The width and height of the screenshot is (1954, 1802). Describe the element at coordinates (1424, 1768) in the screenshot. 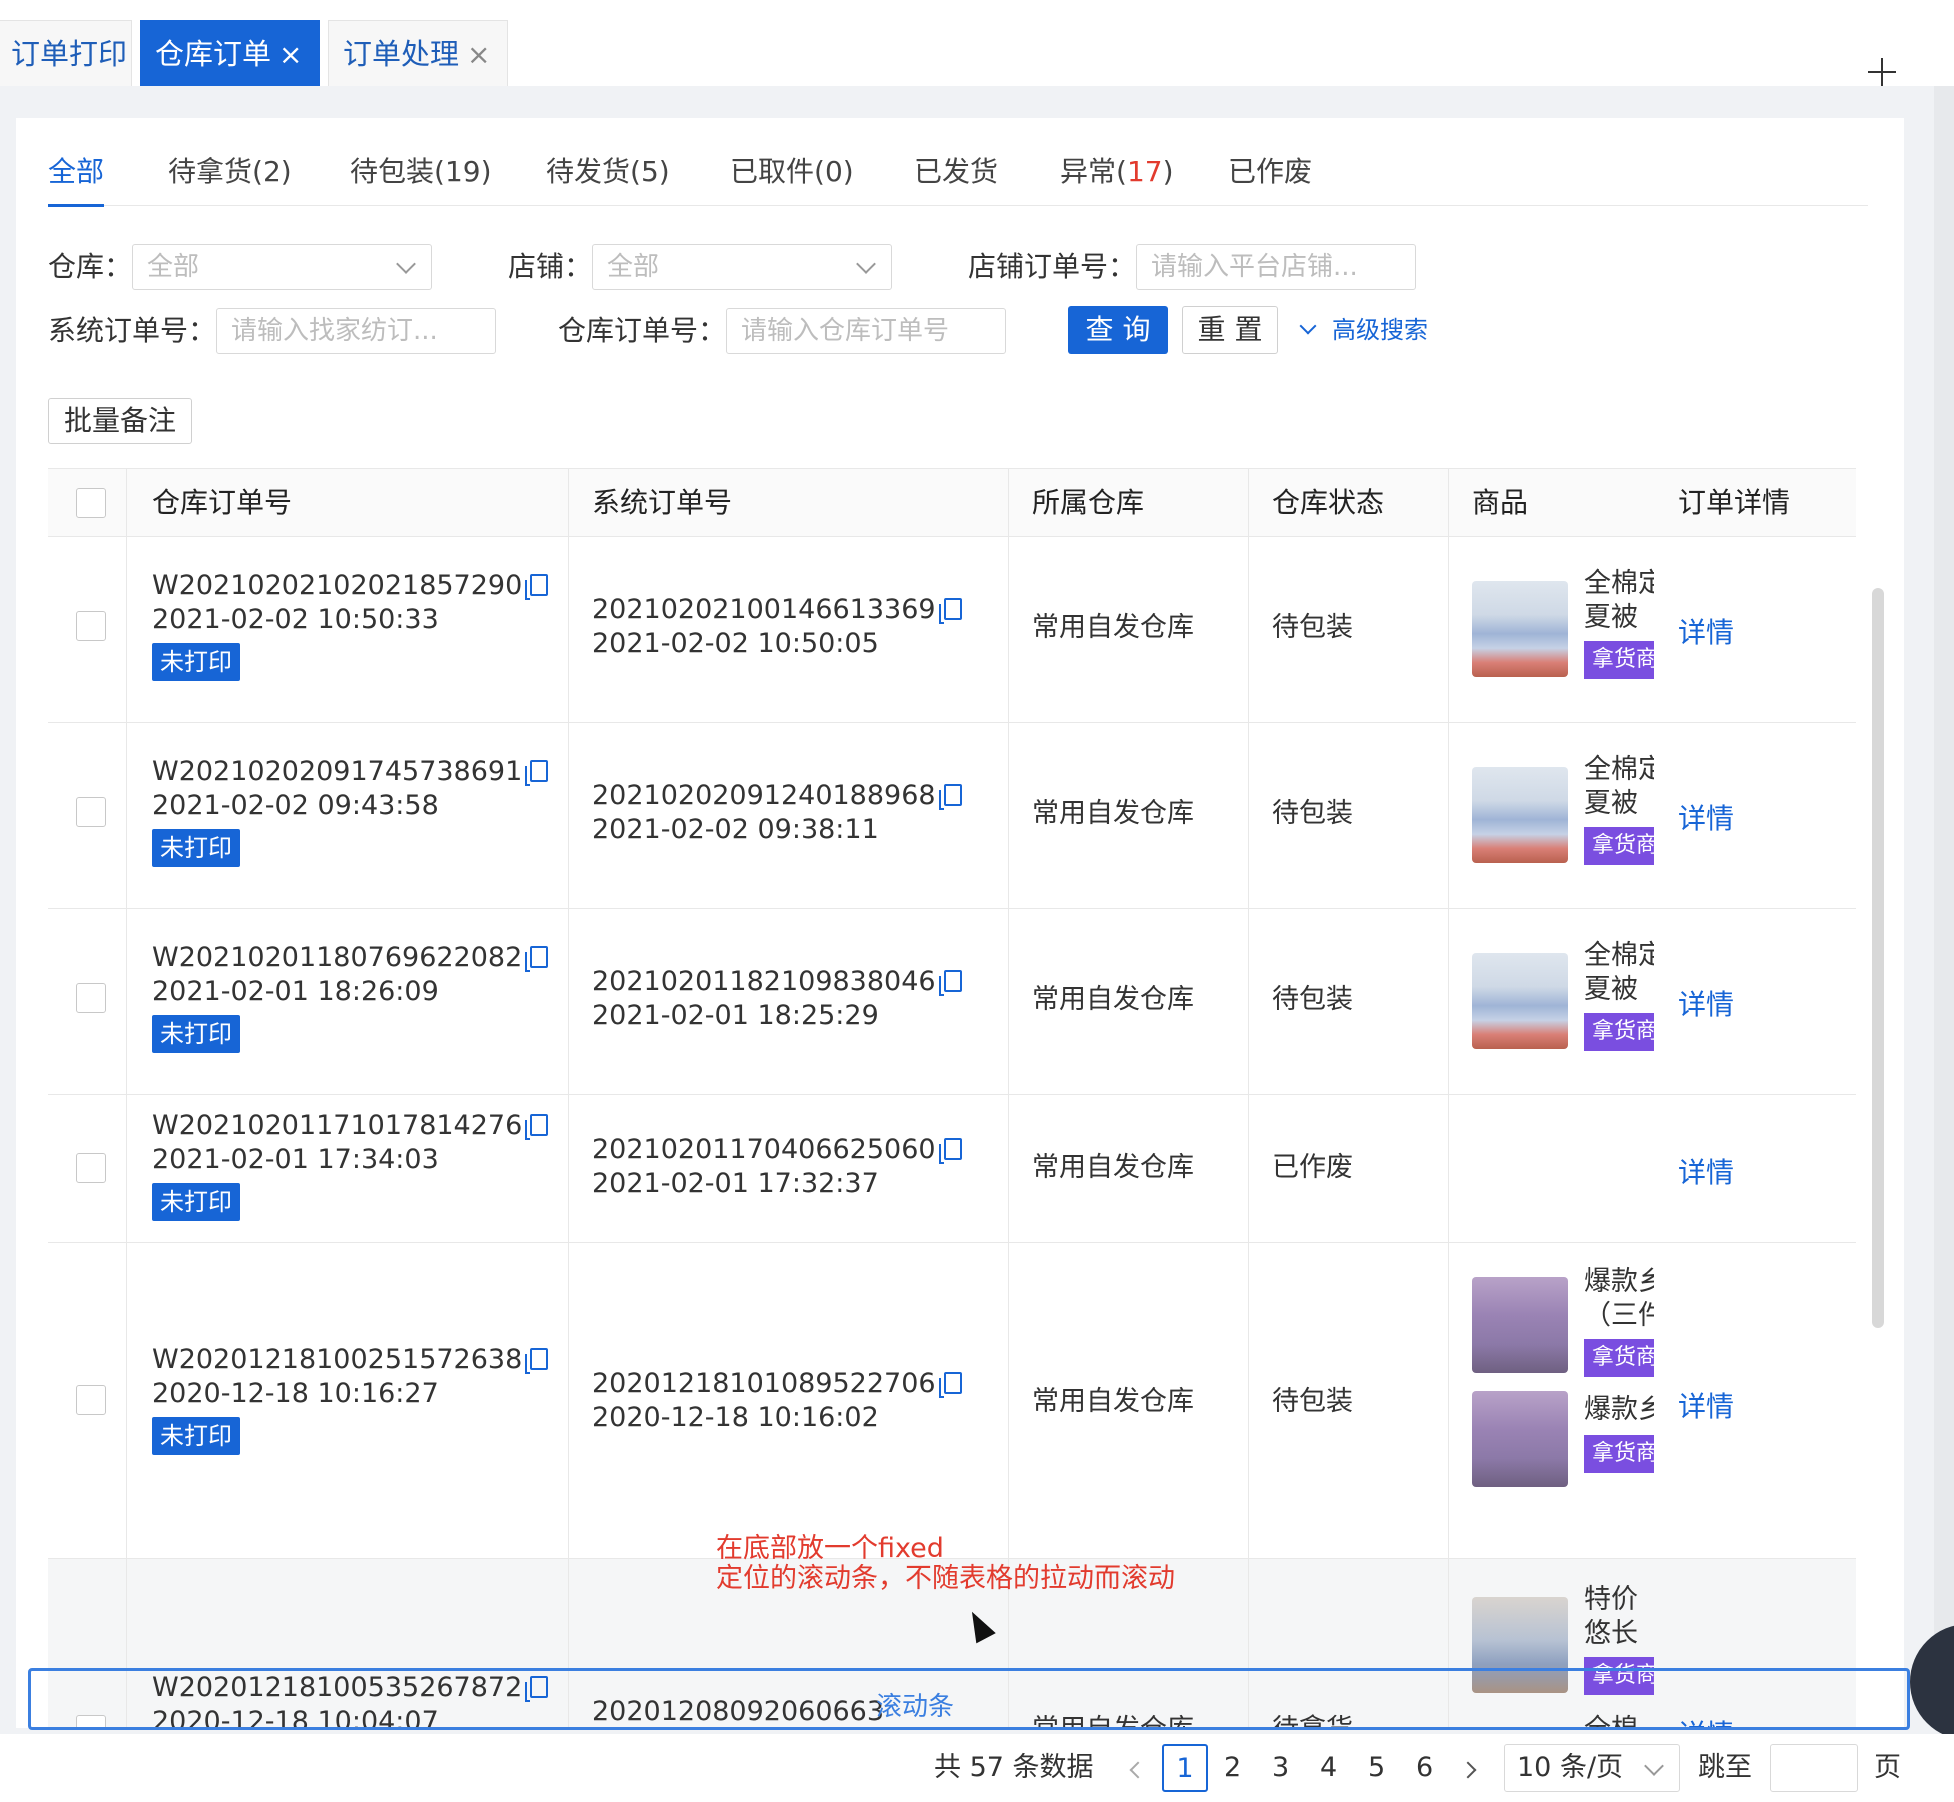

I see `page-button-6: 6` at that location.